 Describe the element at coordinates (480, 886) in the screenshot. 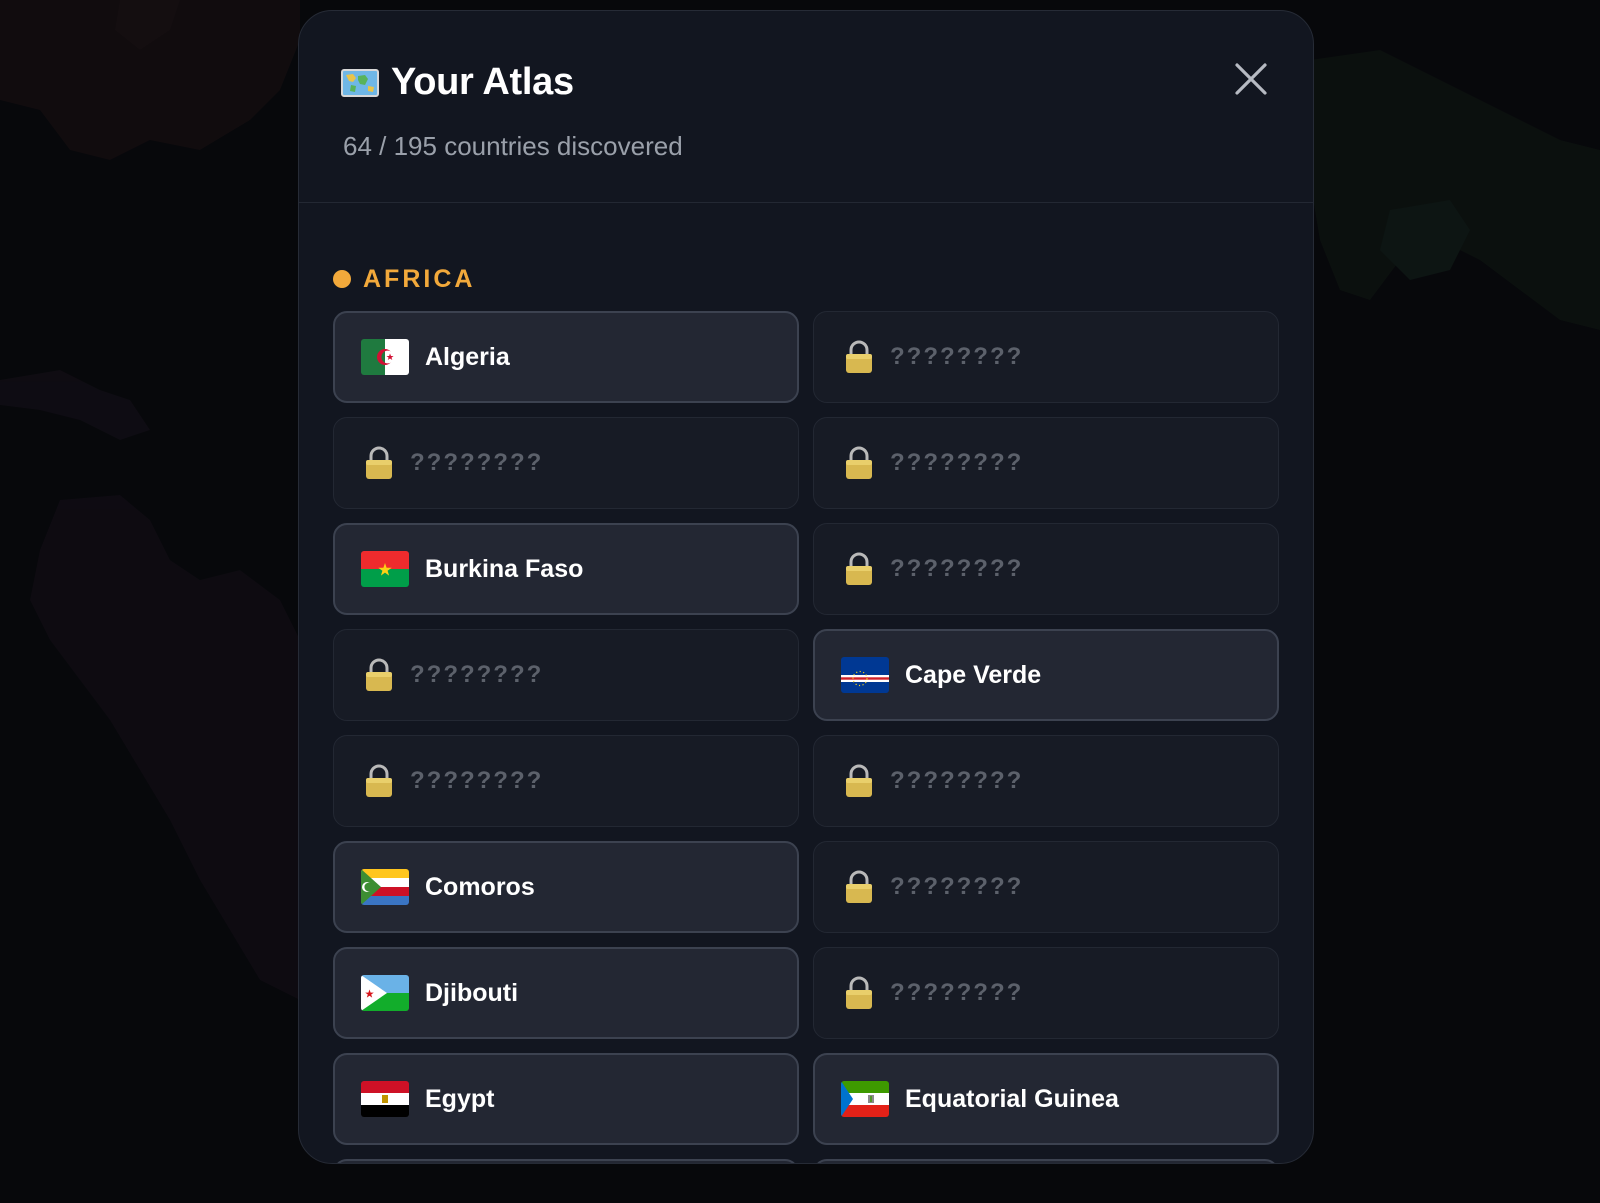

I see `country-name: Comoros` at that location.